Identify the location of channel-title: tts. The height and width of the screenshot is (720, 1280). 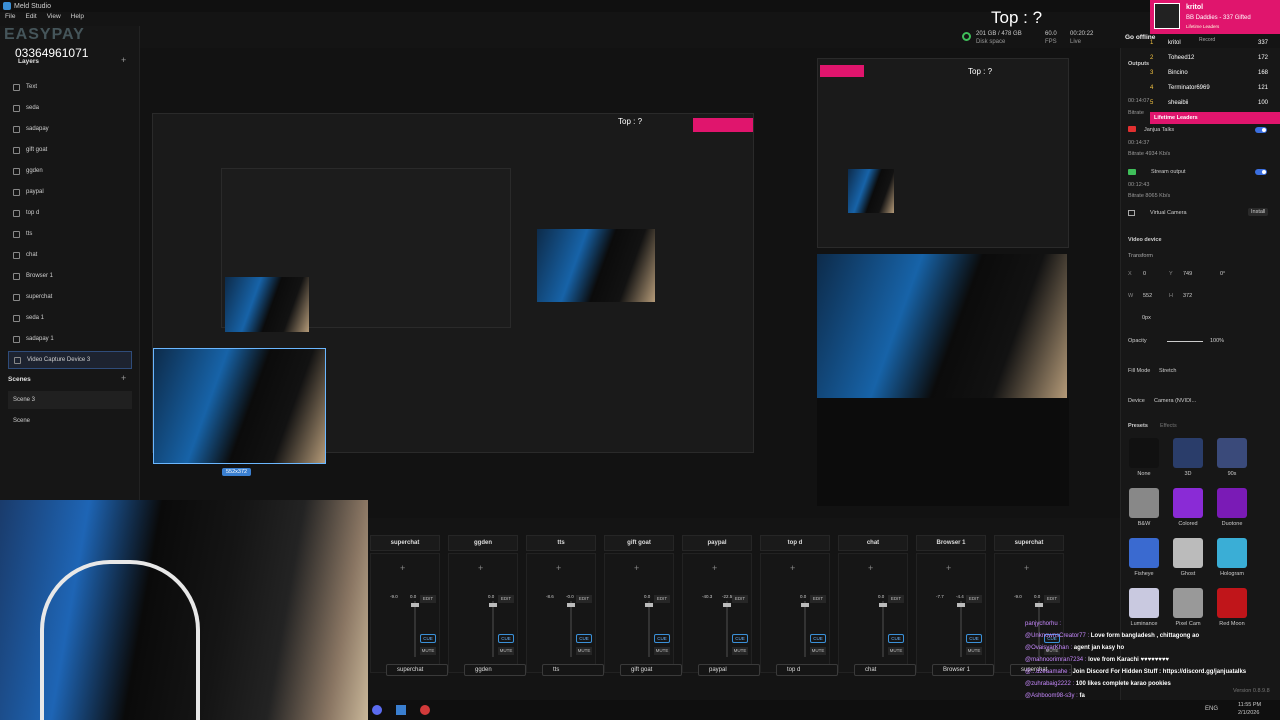
(561, 543).